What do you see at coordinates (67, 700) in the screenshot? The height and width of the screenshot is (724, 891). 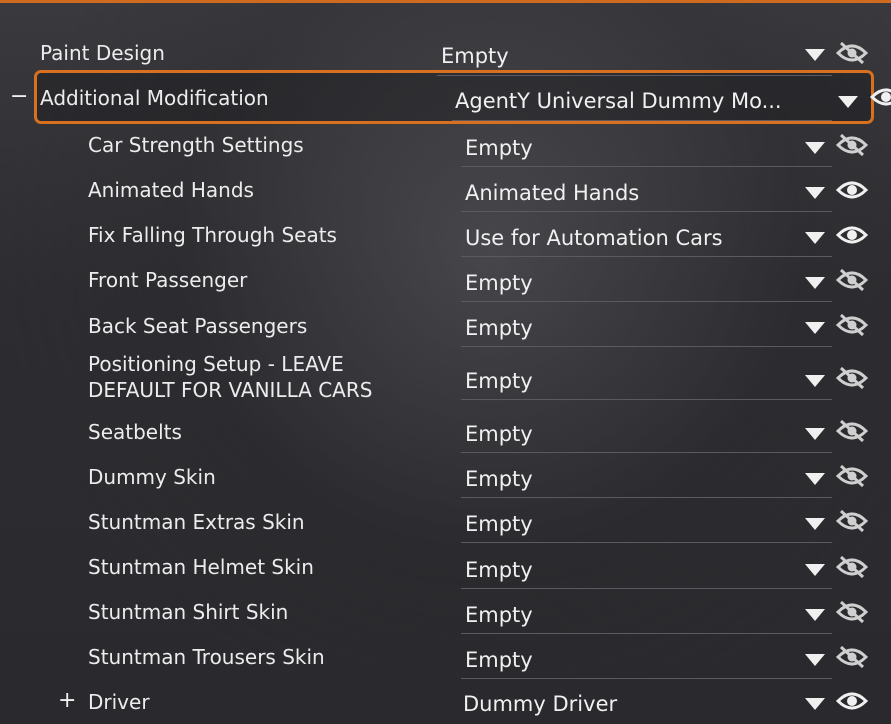 I see `expand-toggle: +` at bounding box center [67, 700].